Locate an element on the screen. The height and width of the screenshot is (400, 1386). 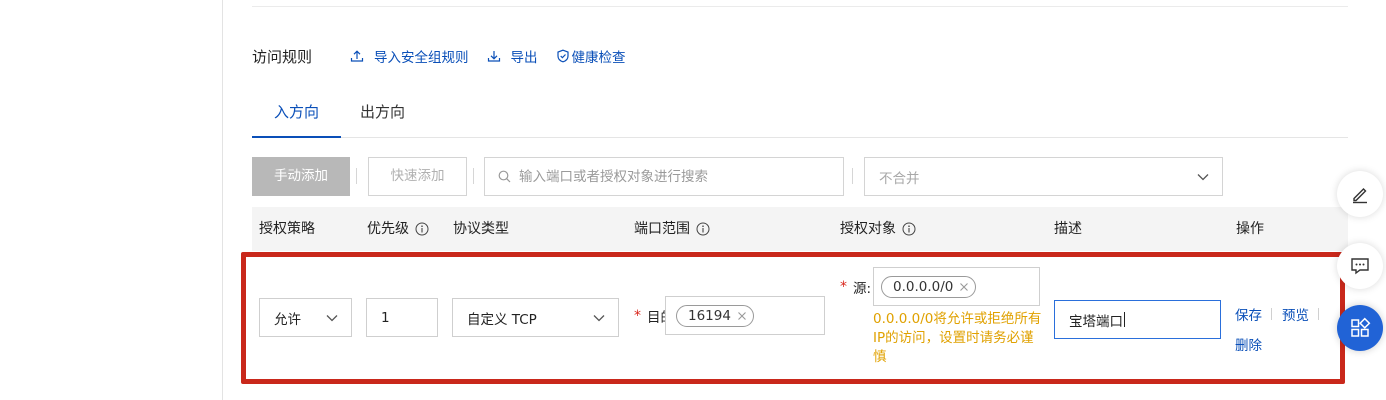
search-icon is located at coordinates (504, 176).